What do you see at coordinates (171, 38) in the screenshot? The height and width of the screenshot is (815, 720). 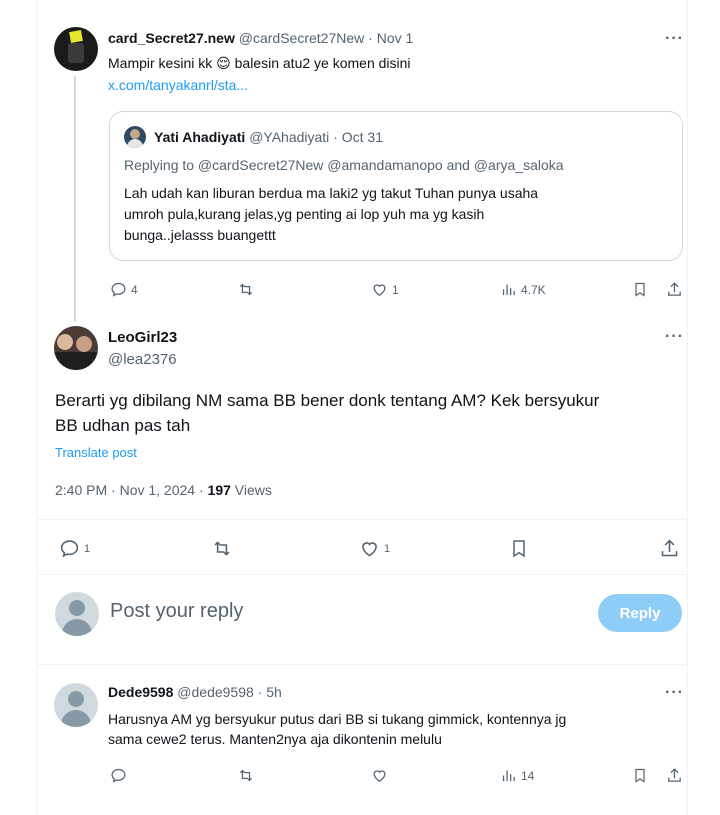 I see `display-name: card_Secret27.new` at bounding box center [171, 38].